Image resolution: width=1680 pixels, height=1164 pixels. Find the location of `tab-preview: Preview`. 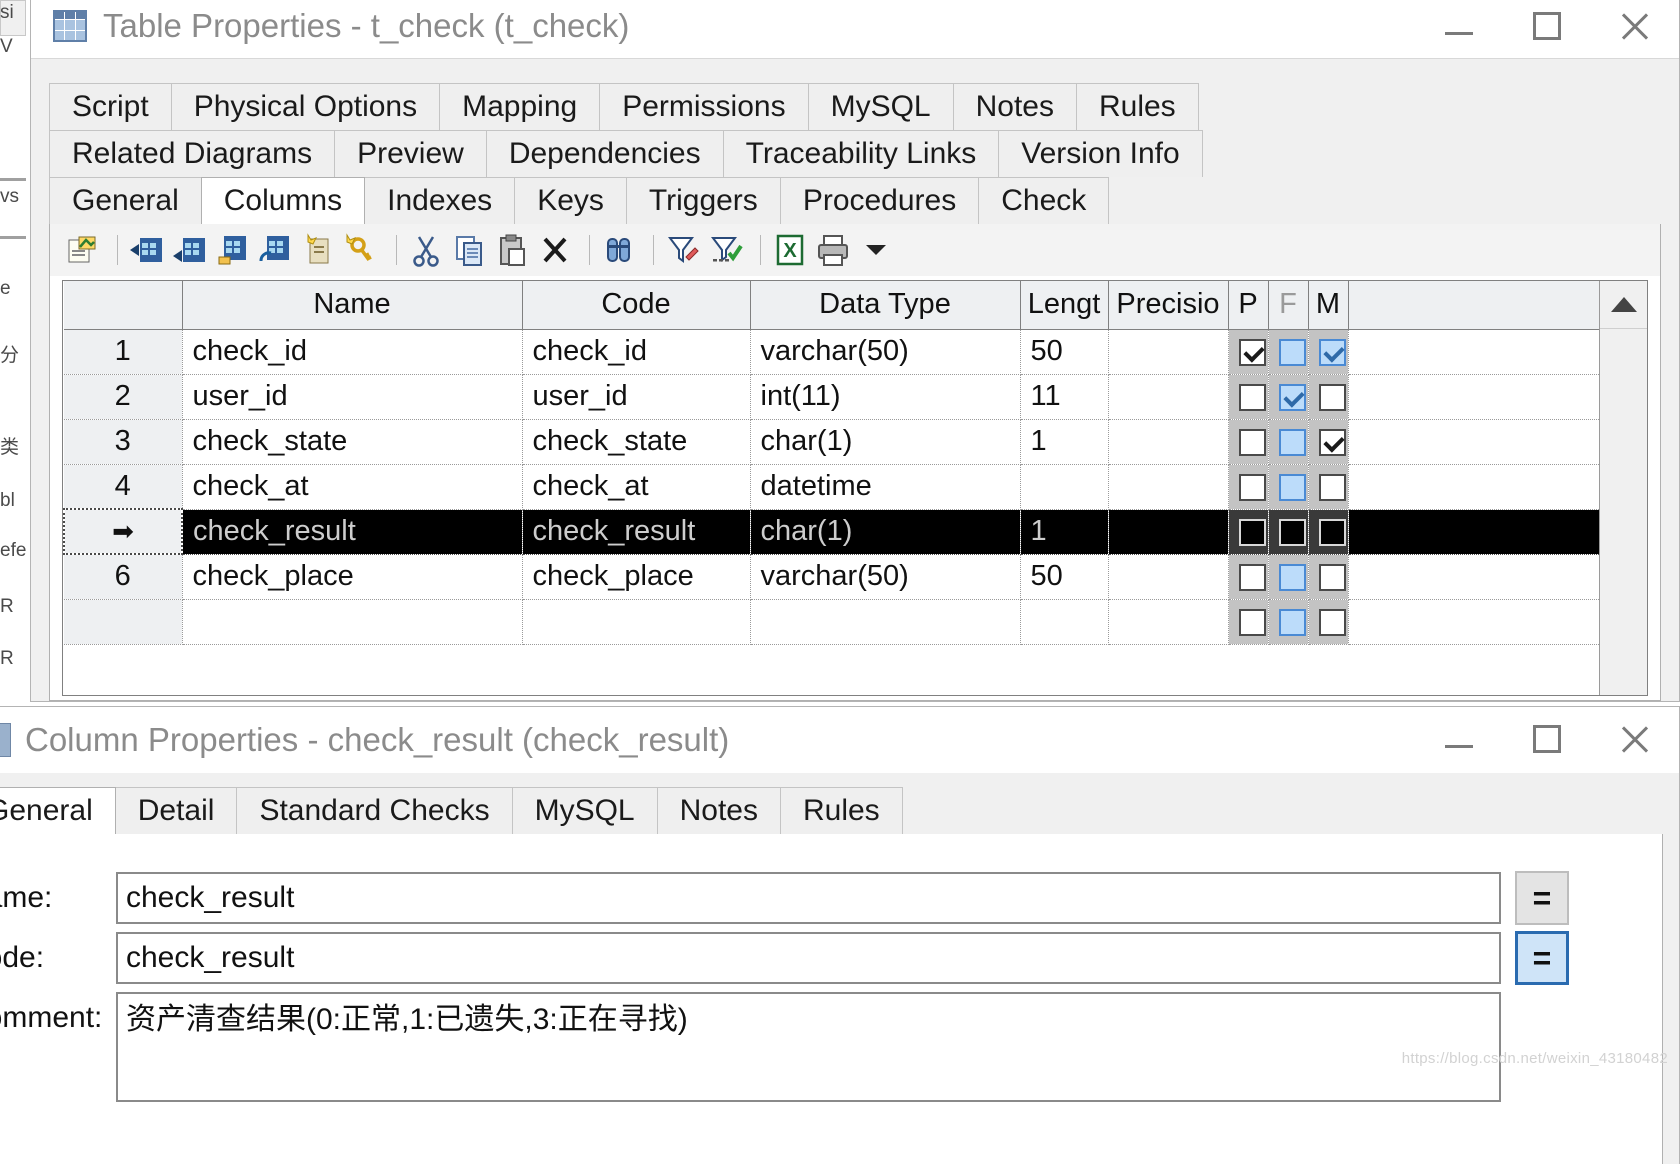

tab-preview: Preview is located at coordinates (410, 153).